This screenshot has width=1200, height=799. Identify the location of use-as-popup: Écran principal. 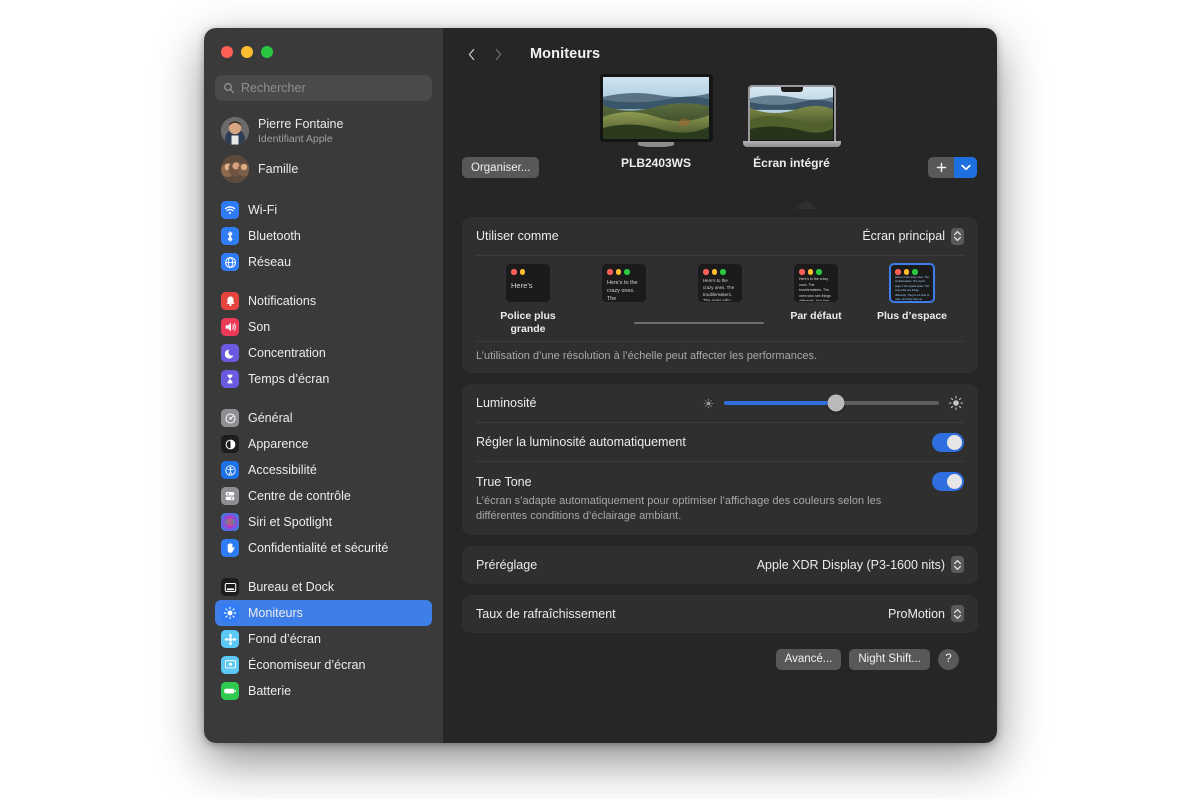
(913, 236).